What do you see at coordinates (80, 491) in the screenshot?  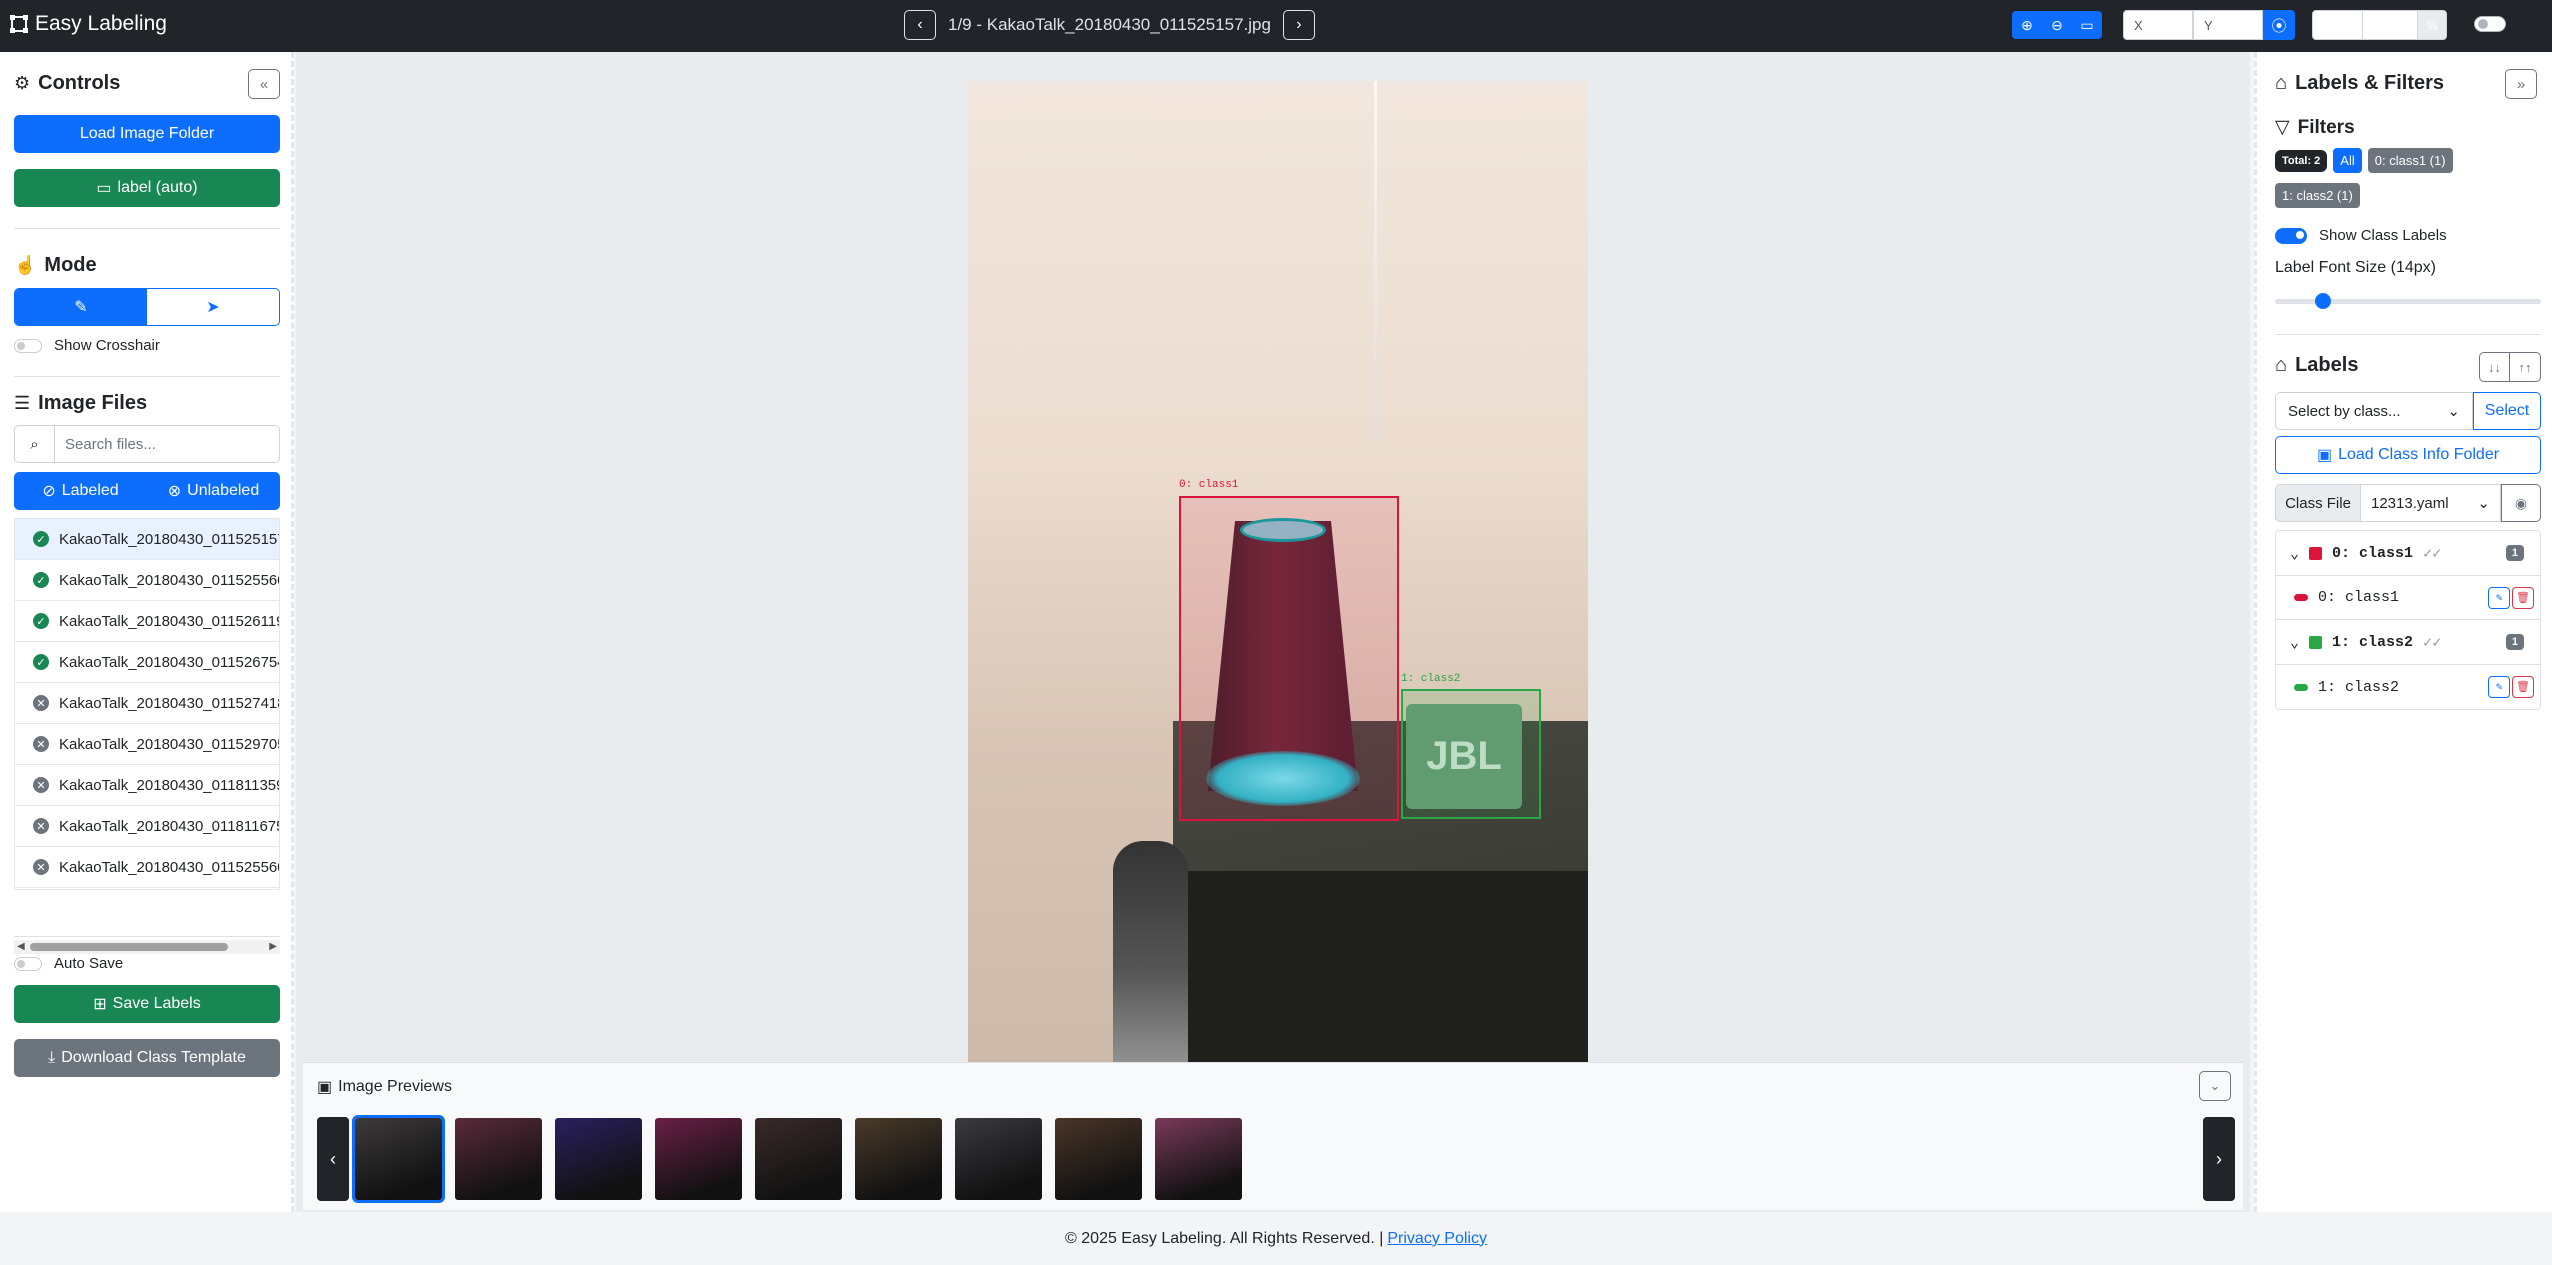 I see `labeled-filter-button: ⊘ Labeled` at bounding box center [80, 491].